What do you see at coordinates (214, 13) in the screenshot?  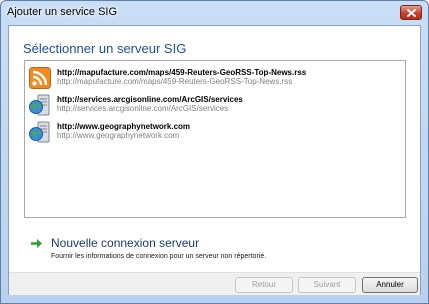 I see `title-bar: Ajouter un service SIG` at bounding box center [214, 13].